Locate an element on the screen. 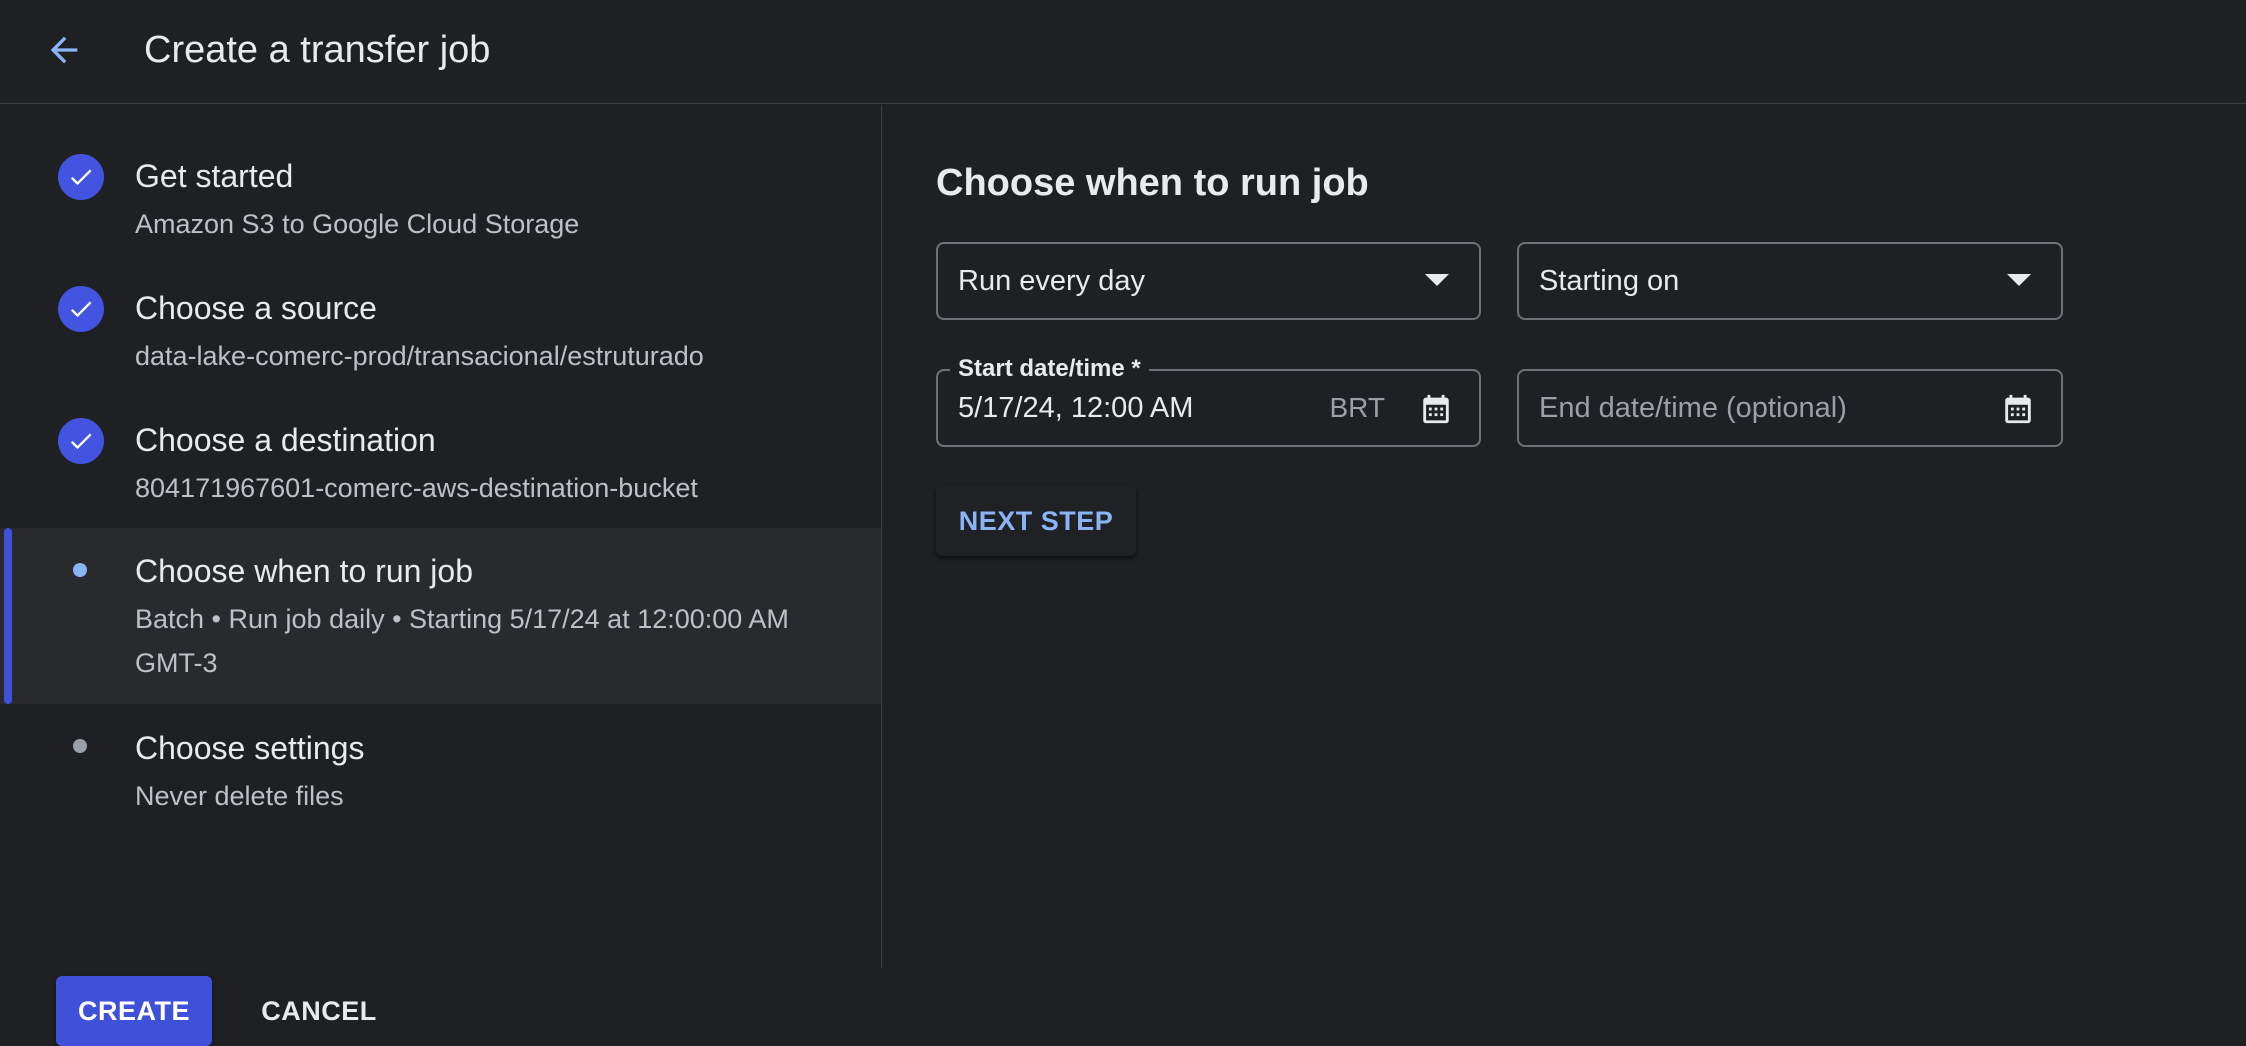  step-choose-settings is located at coordinates (440, 764).